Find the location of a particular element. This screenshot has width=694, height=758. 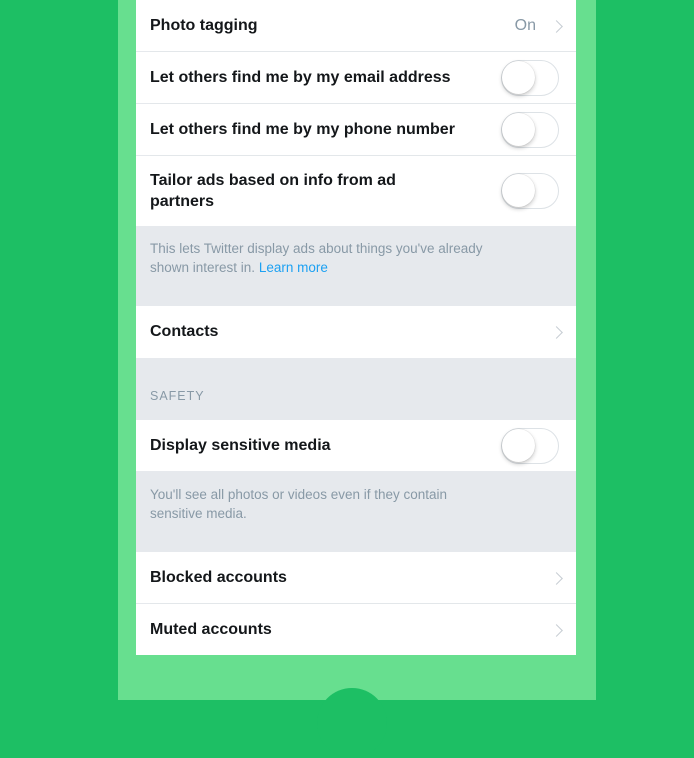

find-by-email-row: Let others find me by my email address is located at coordinates (356, 77).